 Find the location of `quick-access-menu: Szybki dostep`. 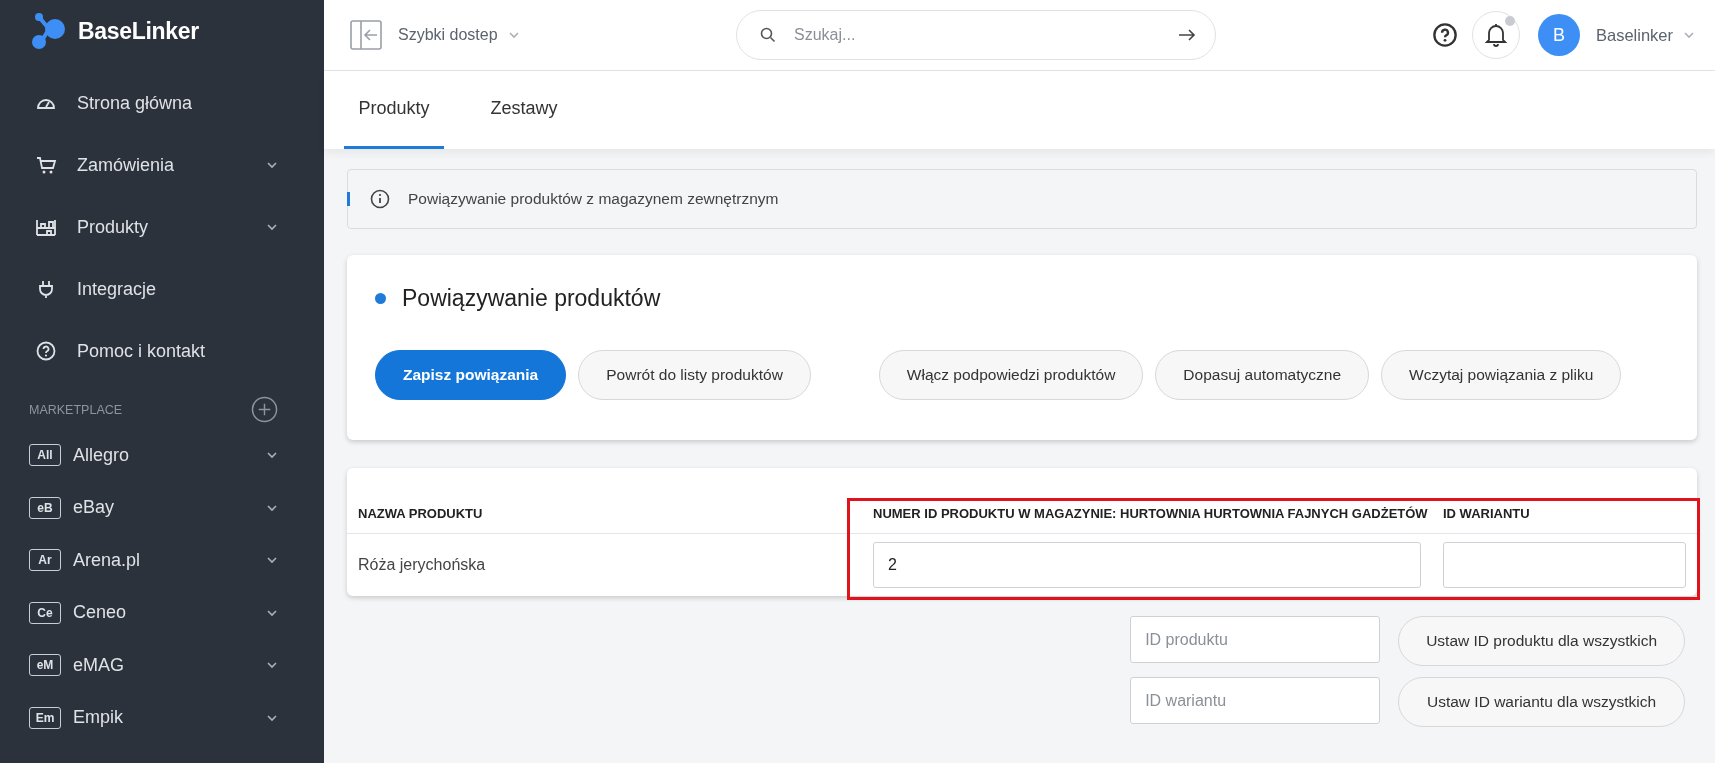

quick-access-menu: Szybki dostep is located at coordinates (567, 35).